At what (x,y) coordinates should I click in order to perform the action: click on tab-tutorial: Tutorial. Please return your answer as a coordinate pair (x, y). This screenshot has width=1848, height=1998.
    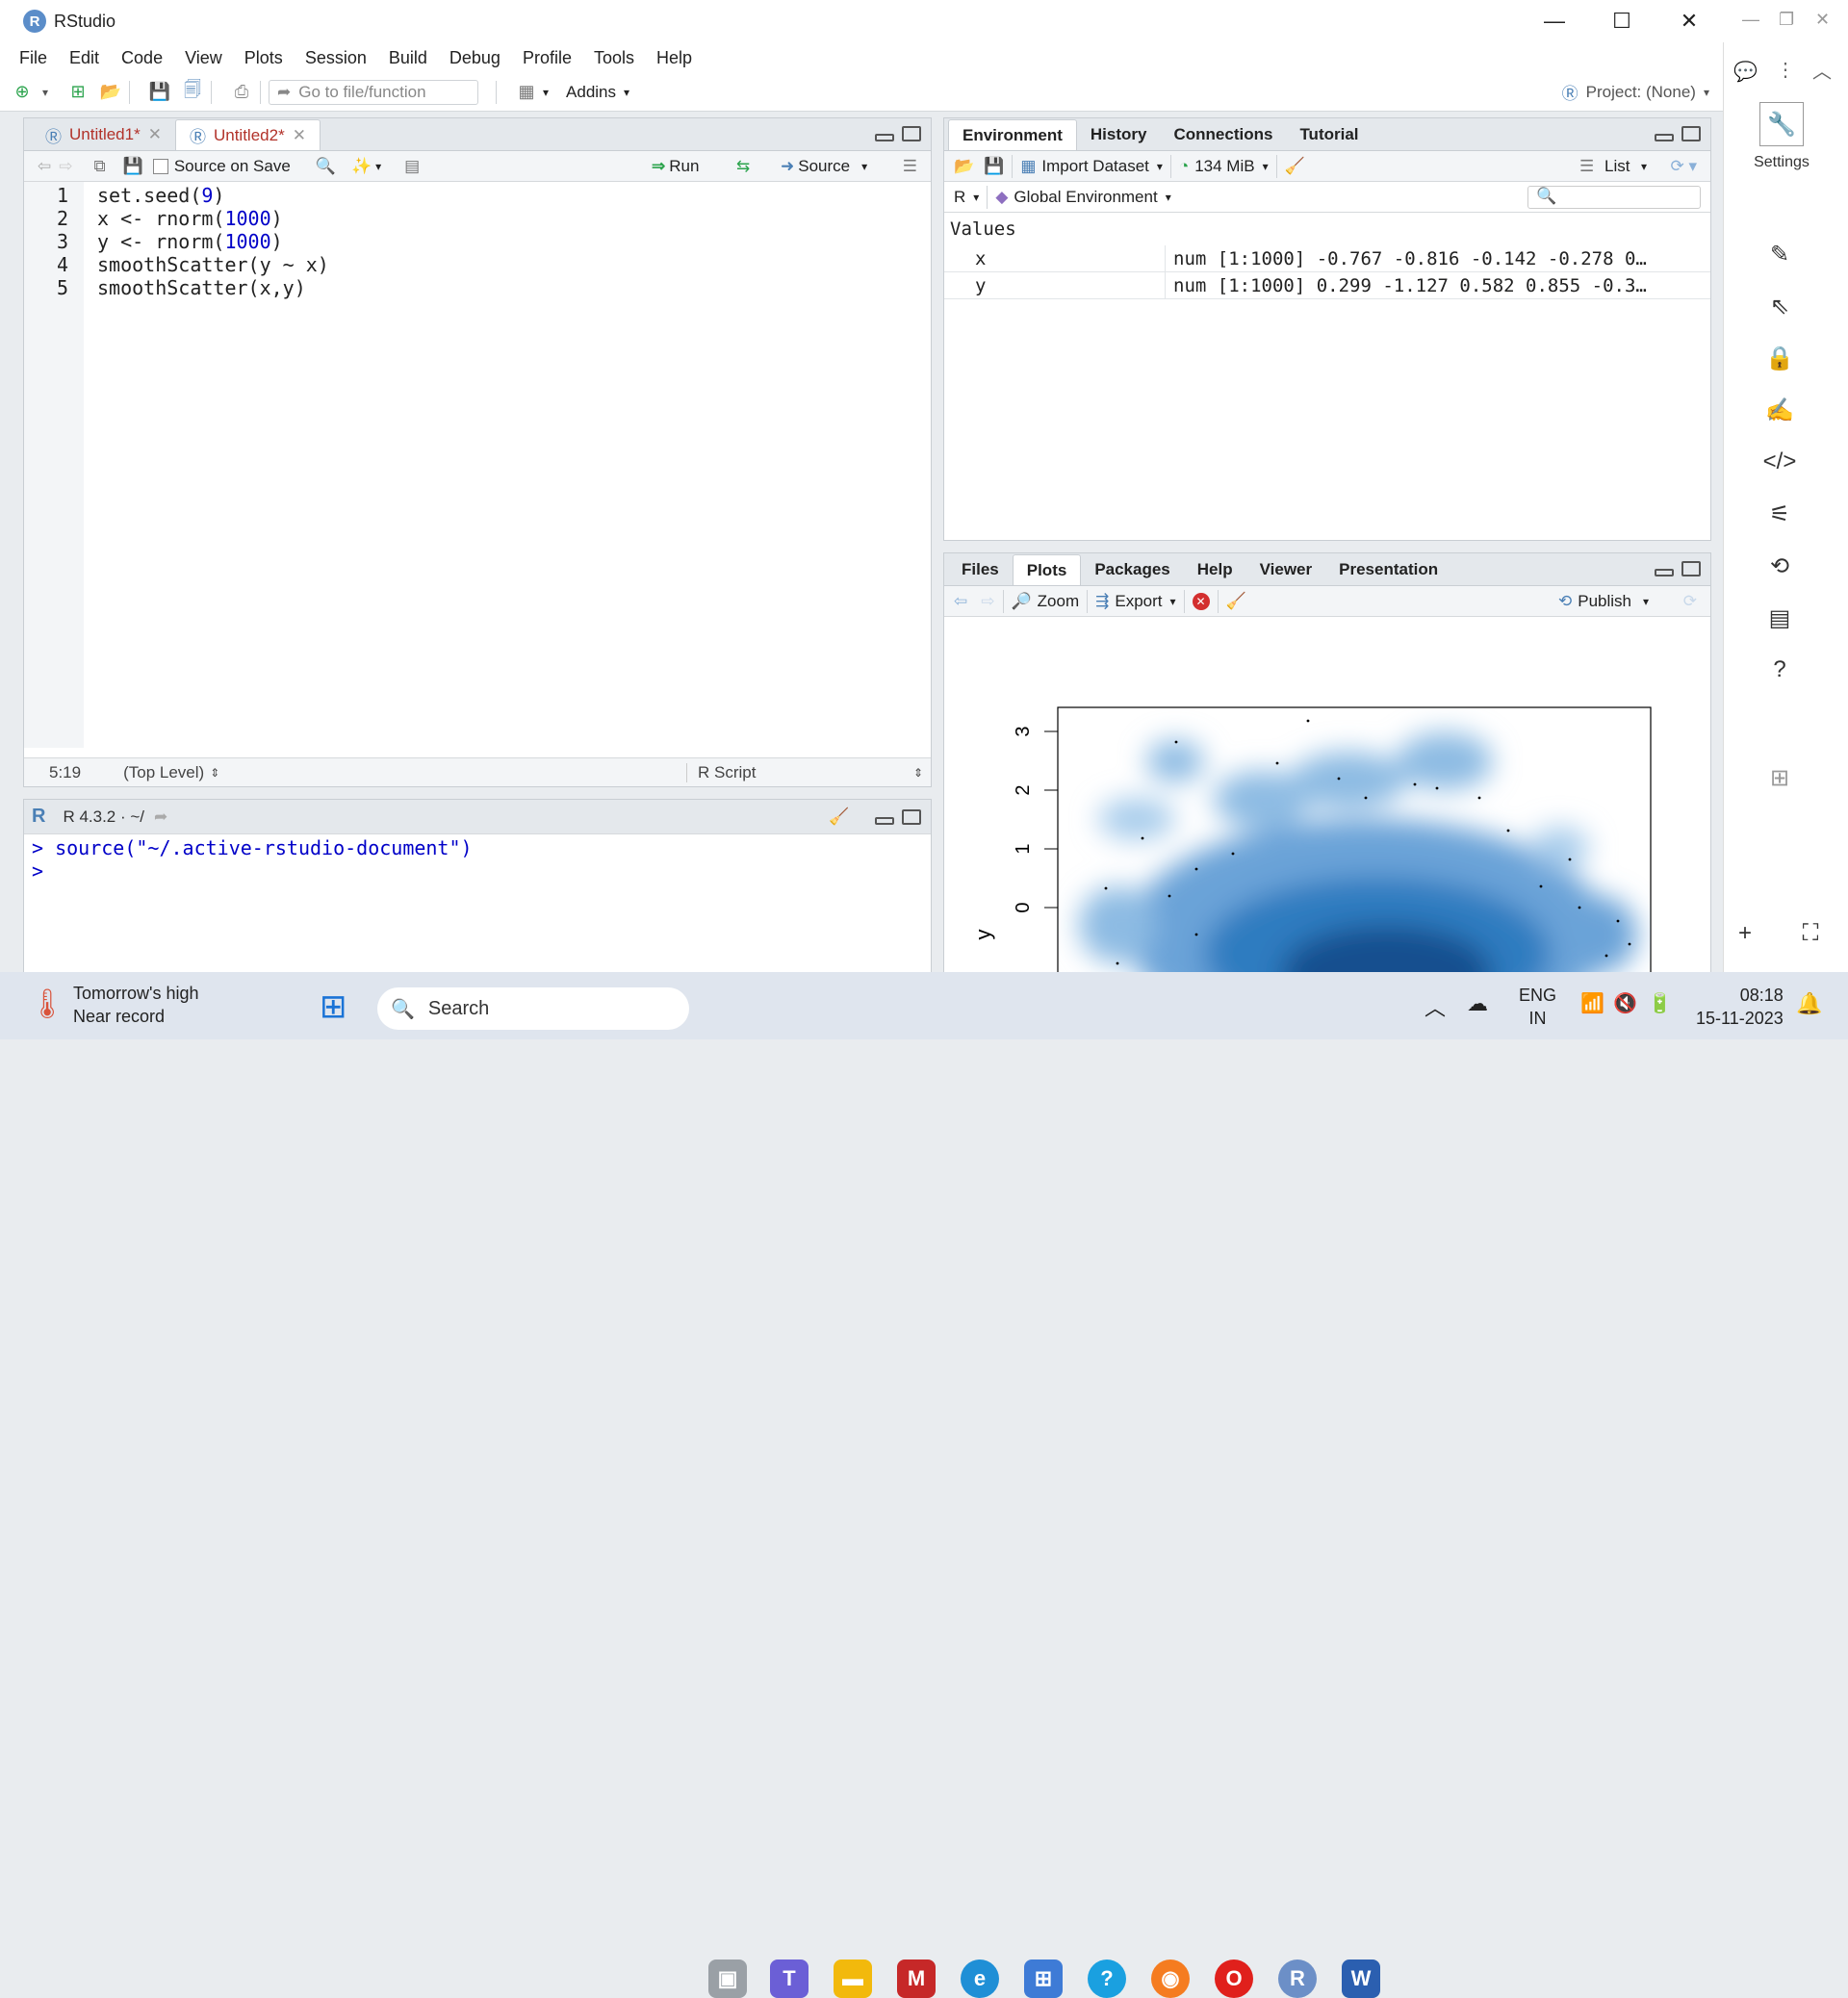
    Looking at the image, I should click on (1329, 134).